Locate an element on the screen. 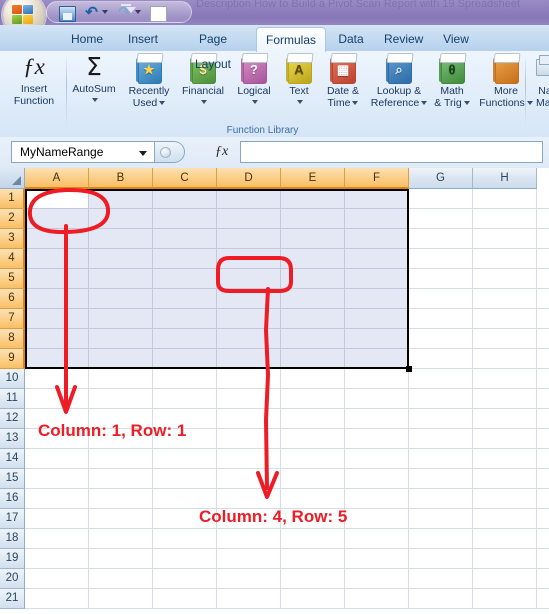  cell-I20 is located at coordinates (543, 579).